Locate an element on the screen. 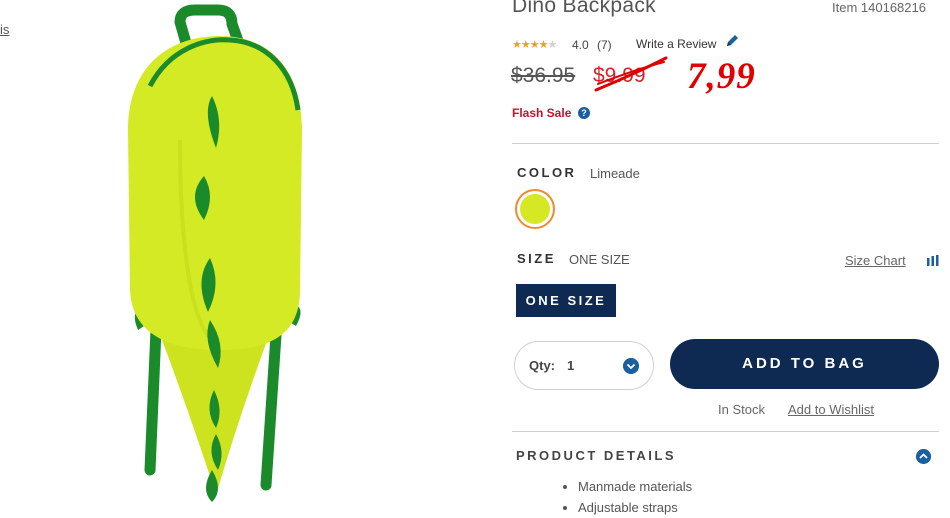  star-rating: ★★★★★ is located at coordinates (535, 44).